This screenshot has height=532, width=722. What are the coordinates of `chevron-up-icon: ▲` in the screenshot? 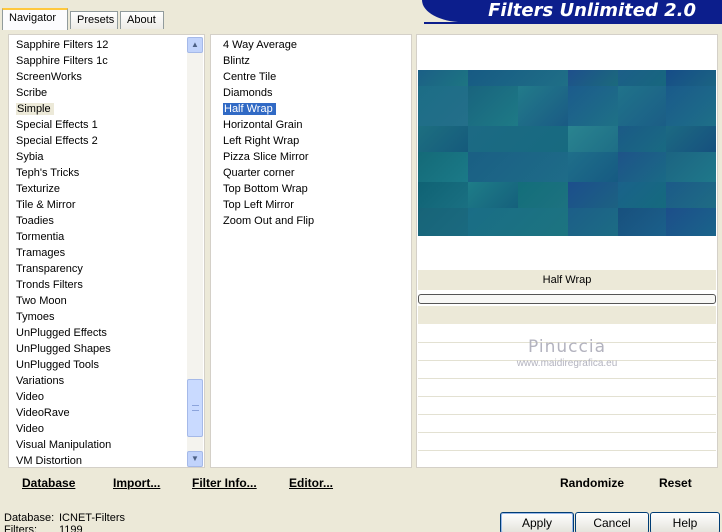 It's located at (195, 45).